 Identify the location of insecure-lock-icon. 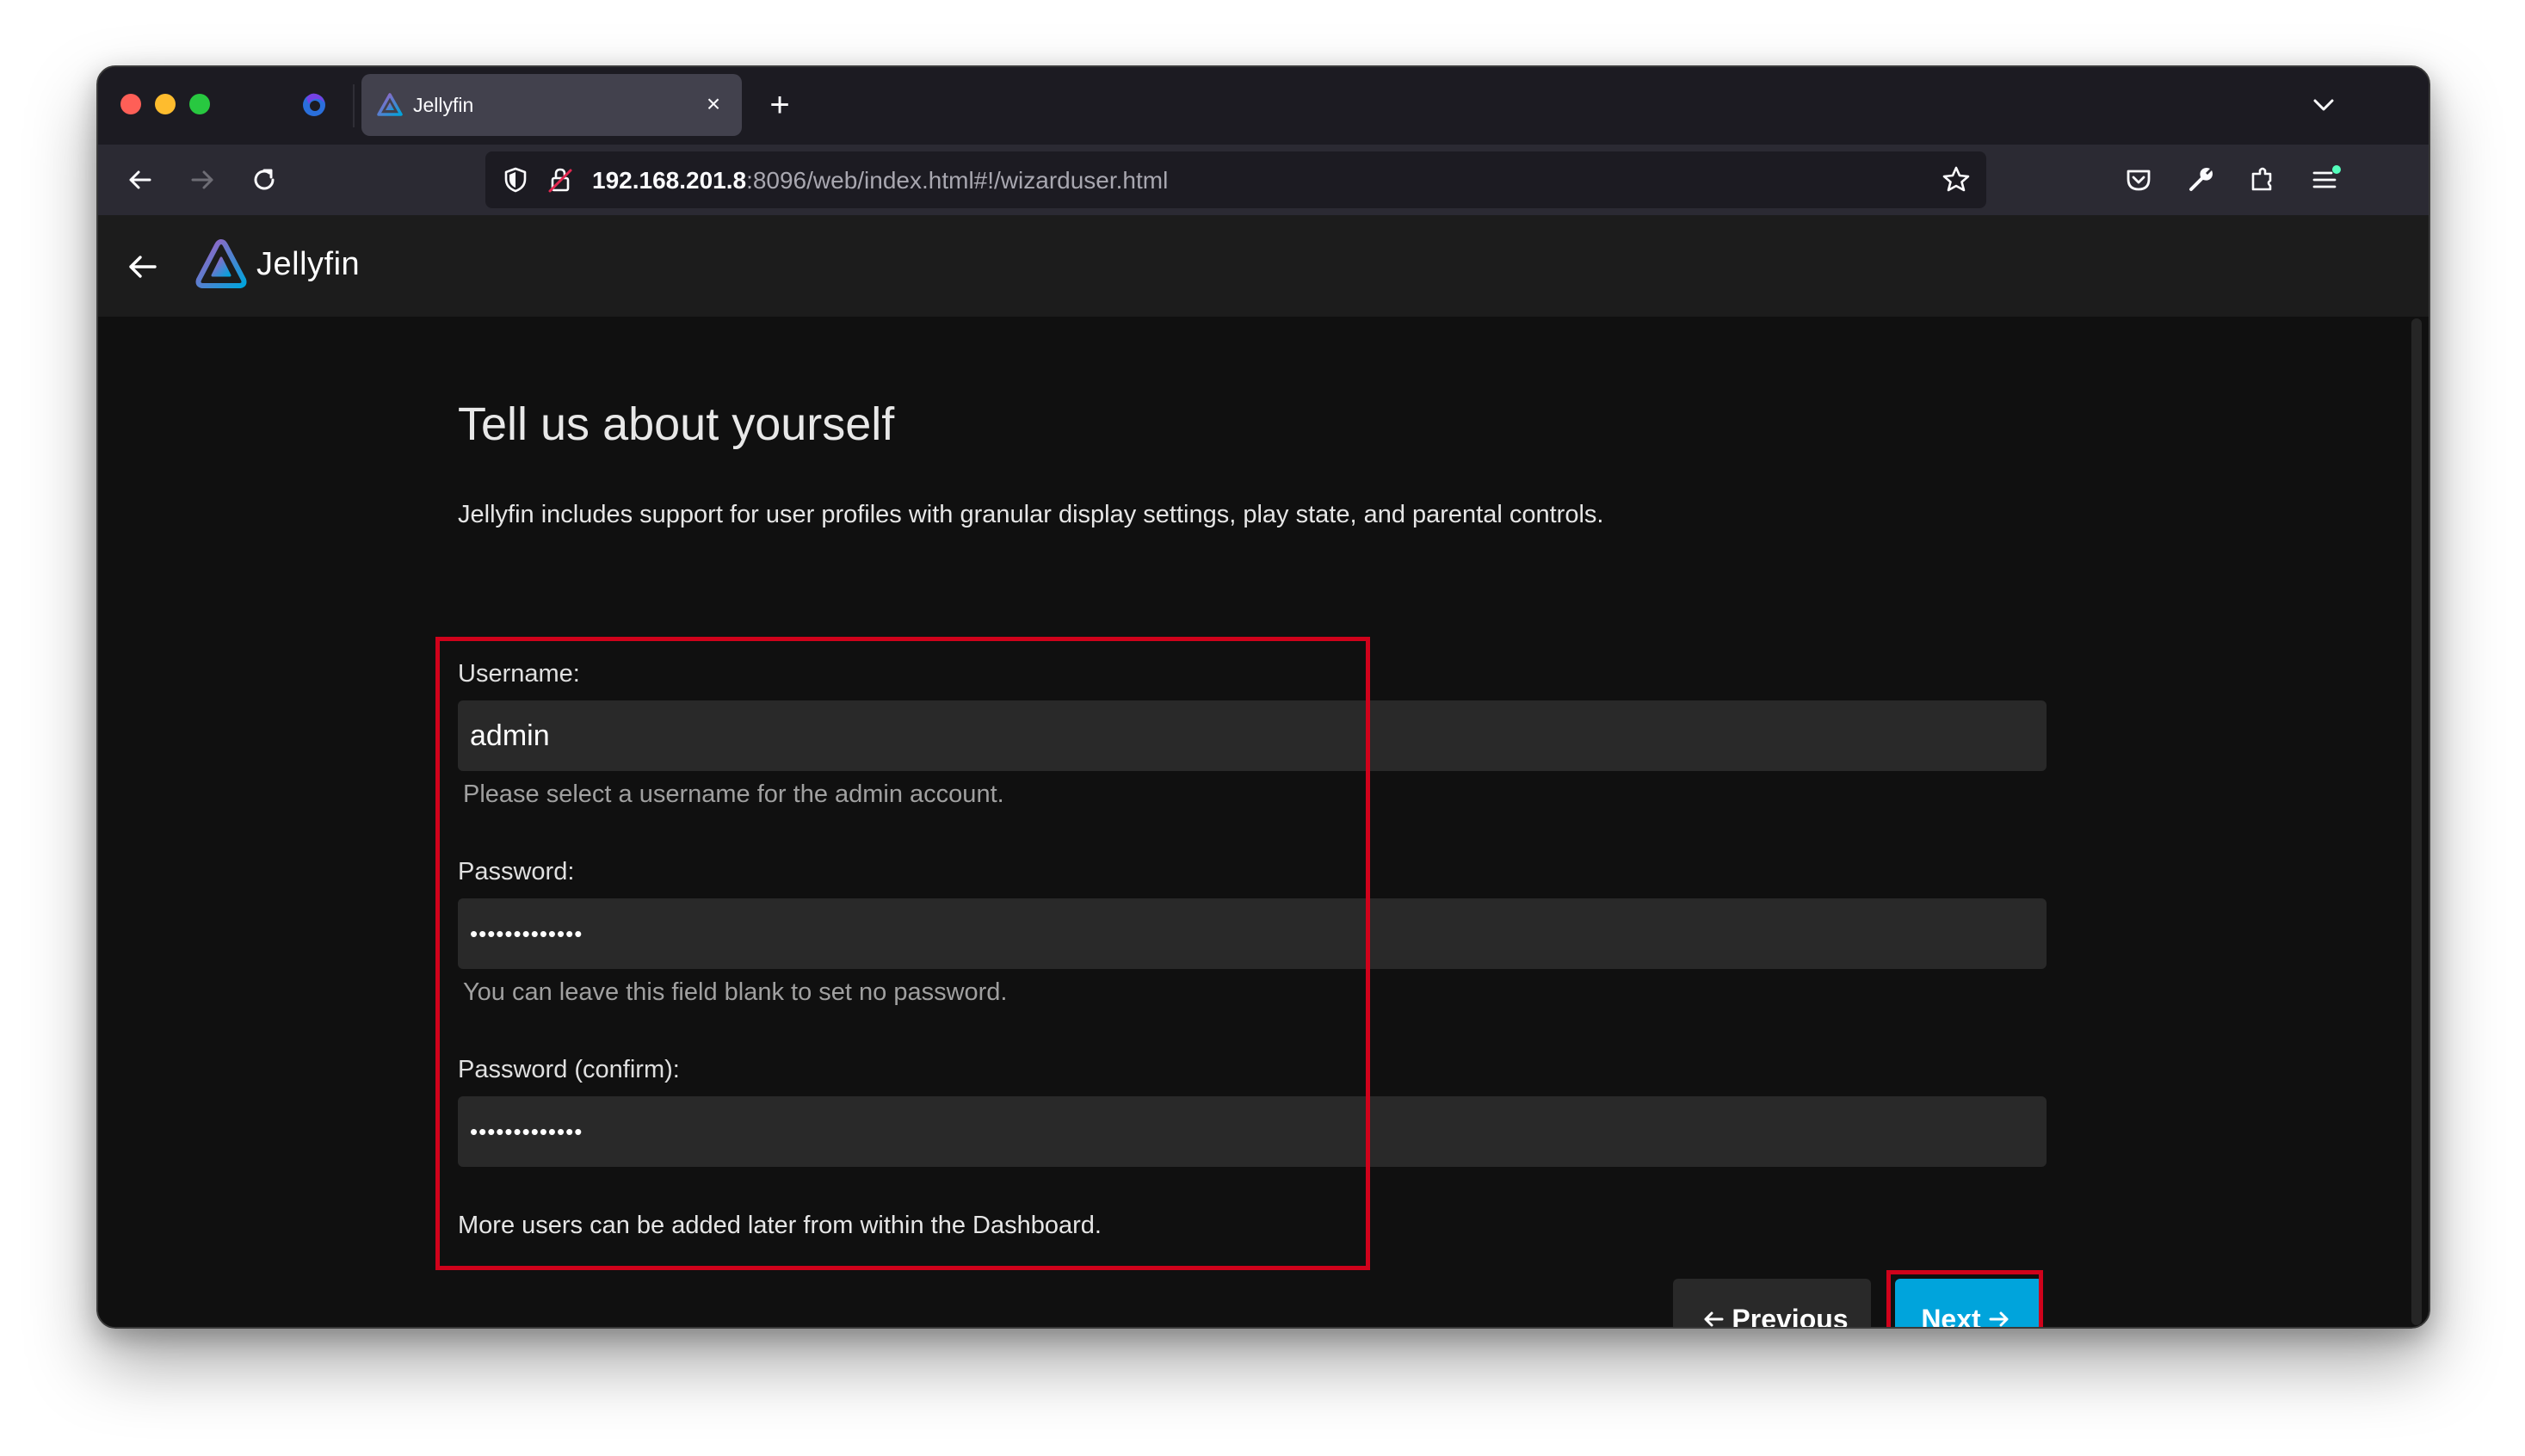
(560, 180).